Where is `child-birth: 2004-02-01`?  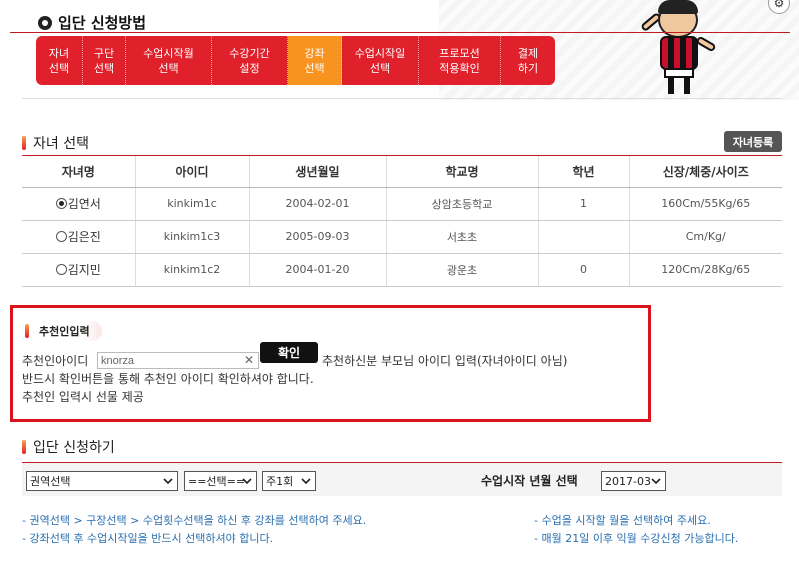
child-birth: 2004-02-01 is located at coordinates (317, 204).